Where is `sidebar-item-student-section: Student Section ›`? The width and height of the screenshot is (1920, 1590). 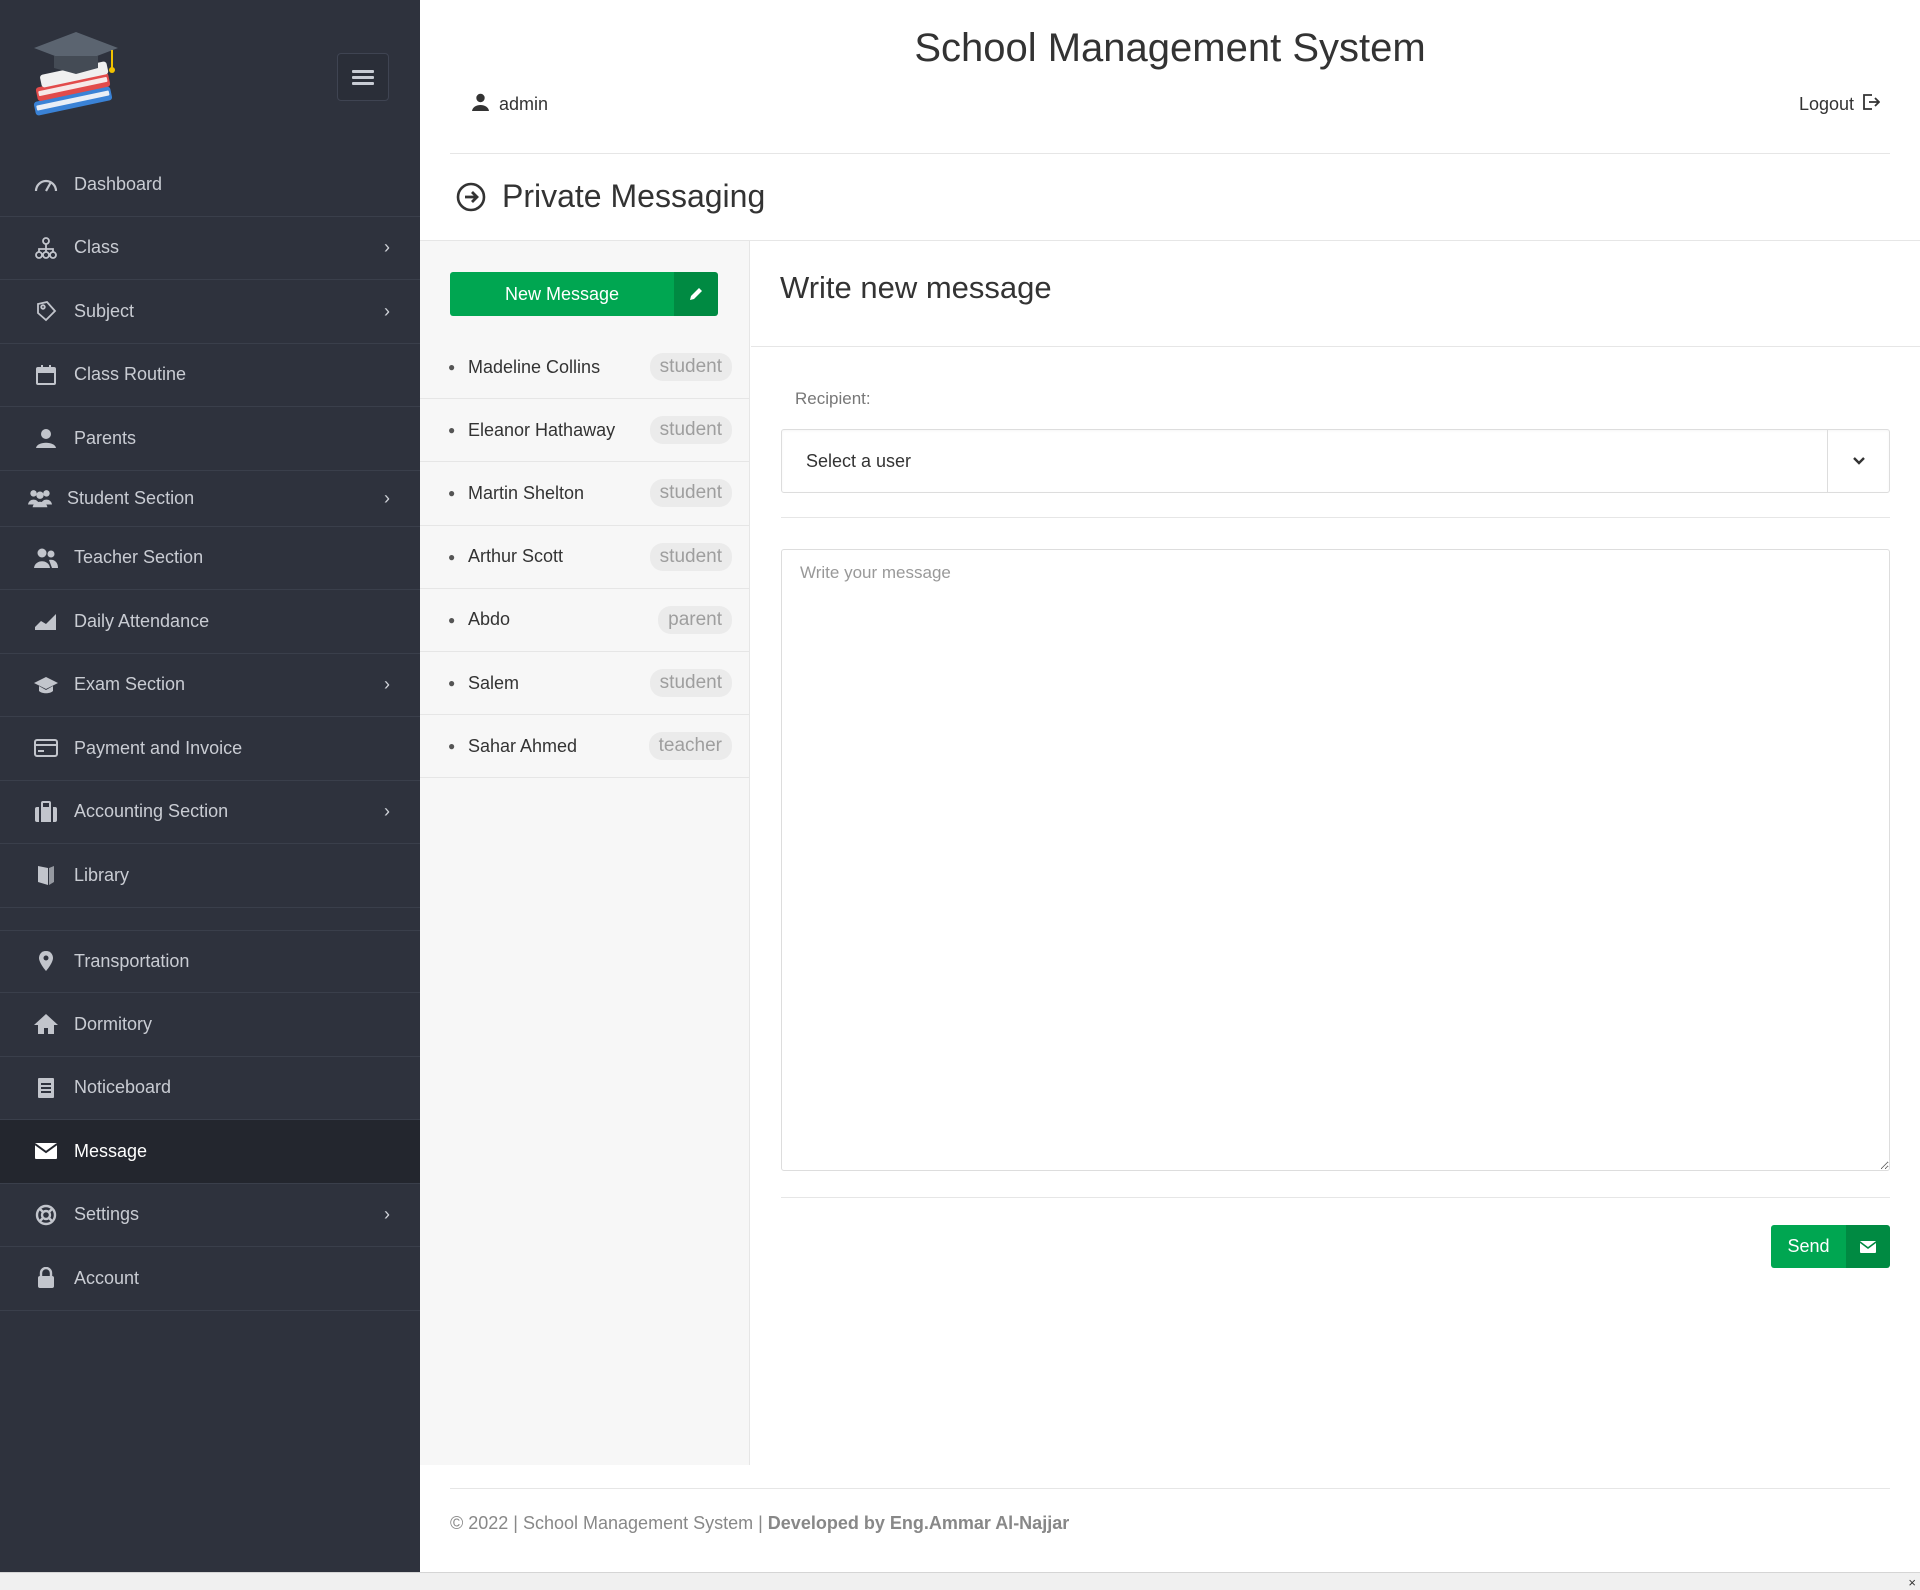
sidebar-item-student-section: Student Section › is located at coordinates (210, 499).